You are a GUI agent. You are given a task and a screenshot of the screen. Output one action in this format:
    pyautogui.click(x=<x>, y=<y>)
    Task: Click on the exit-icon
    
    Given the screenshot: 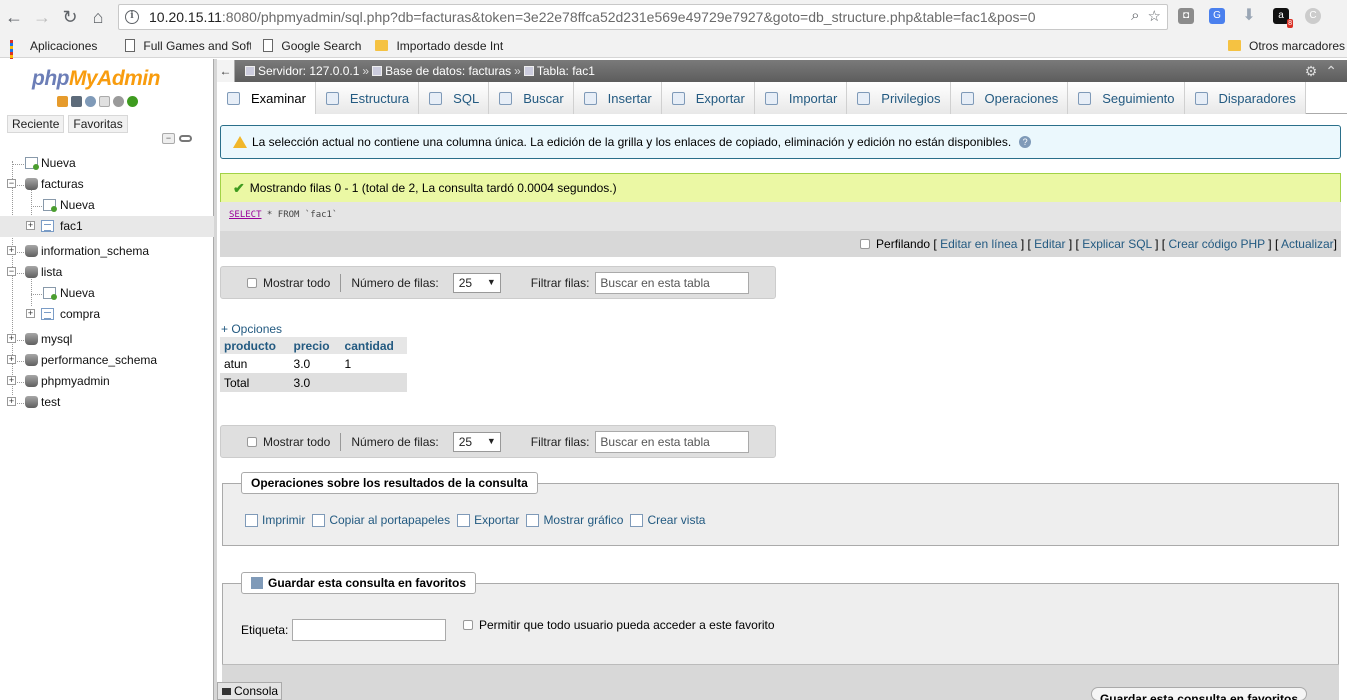 What is the action you would take?
    pyautogui.click(x=76, y=101)
    